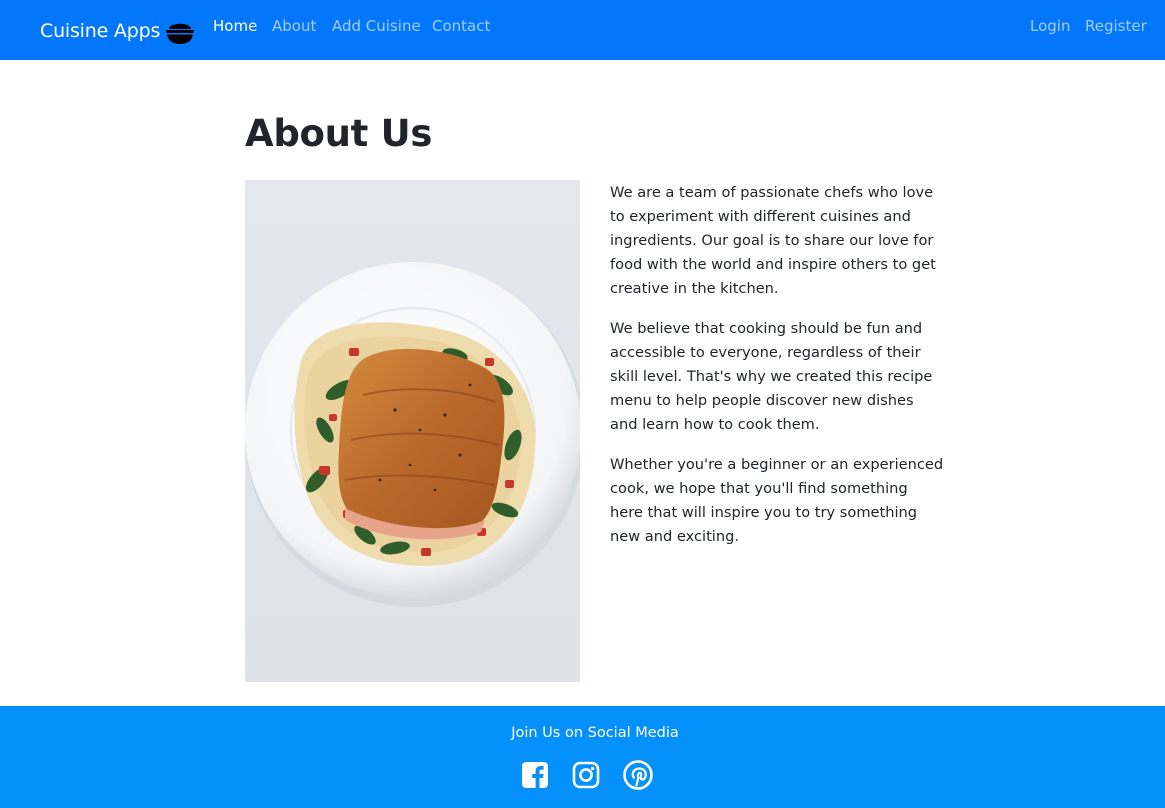  What do you see at coordinates (180, 33) in the screenshot?
I see `rice-bowl-icon` at bounding box center [180, 33].